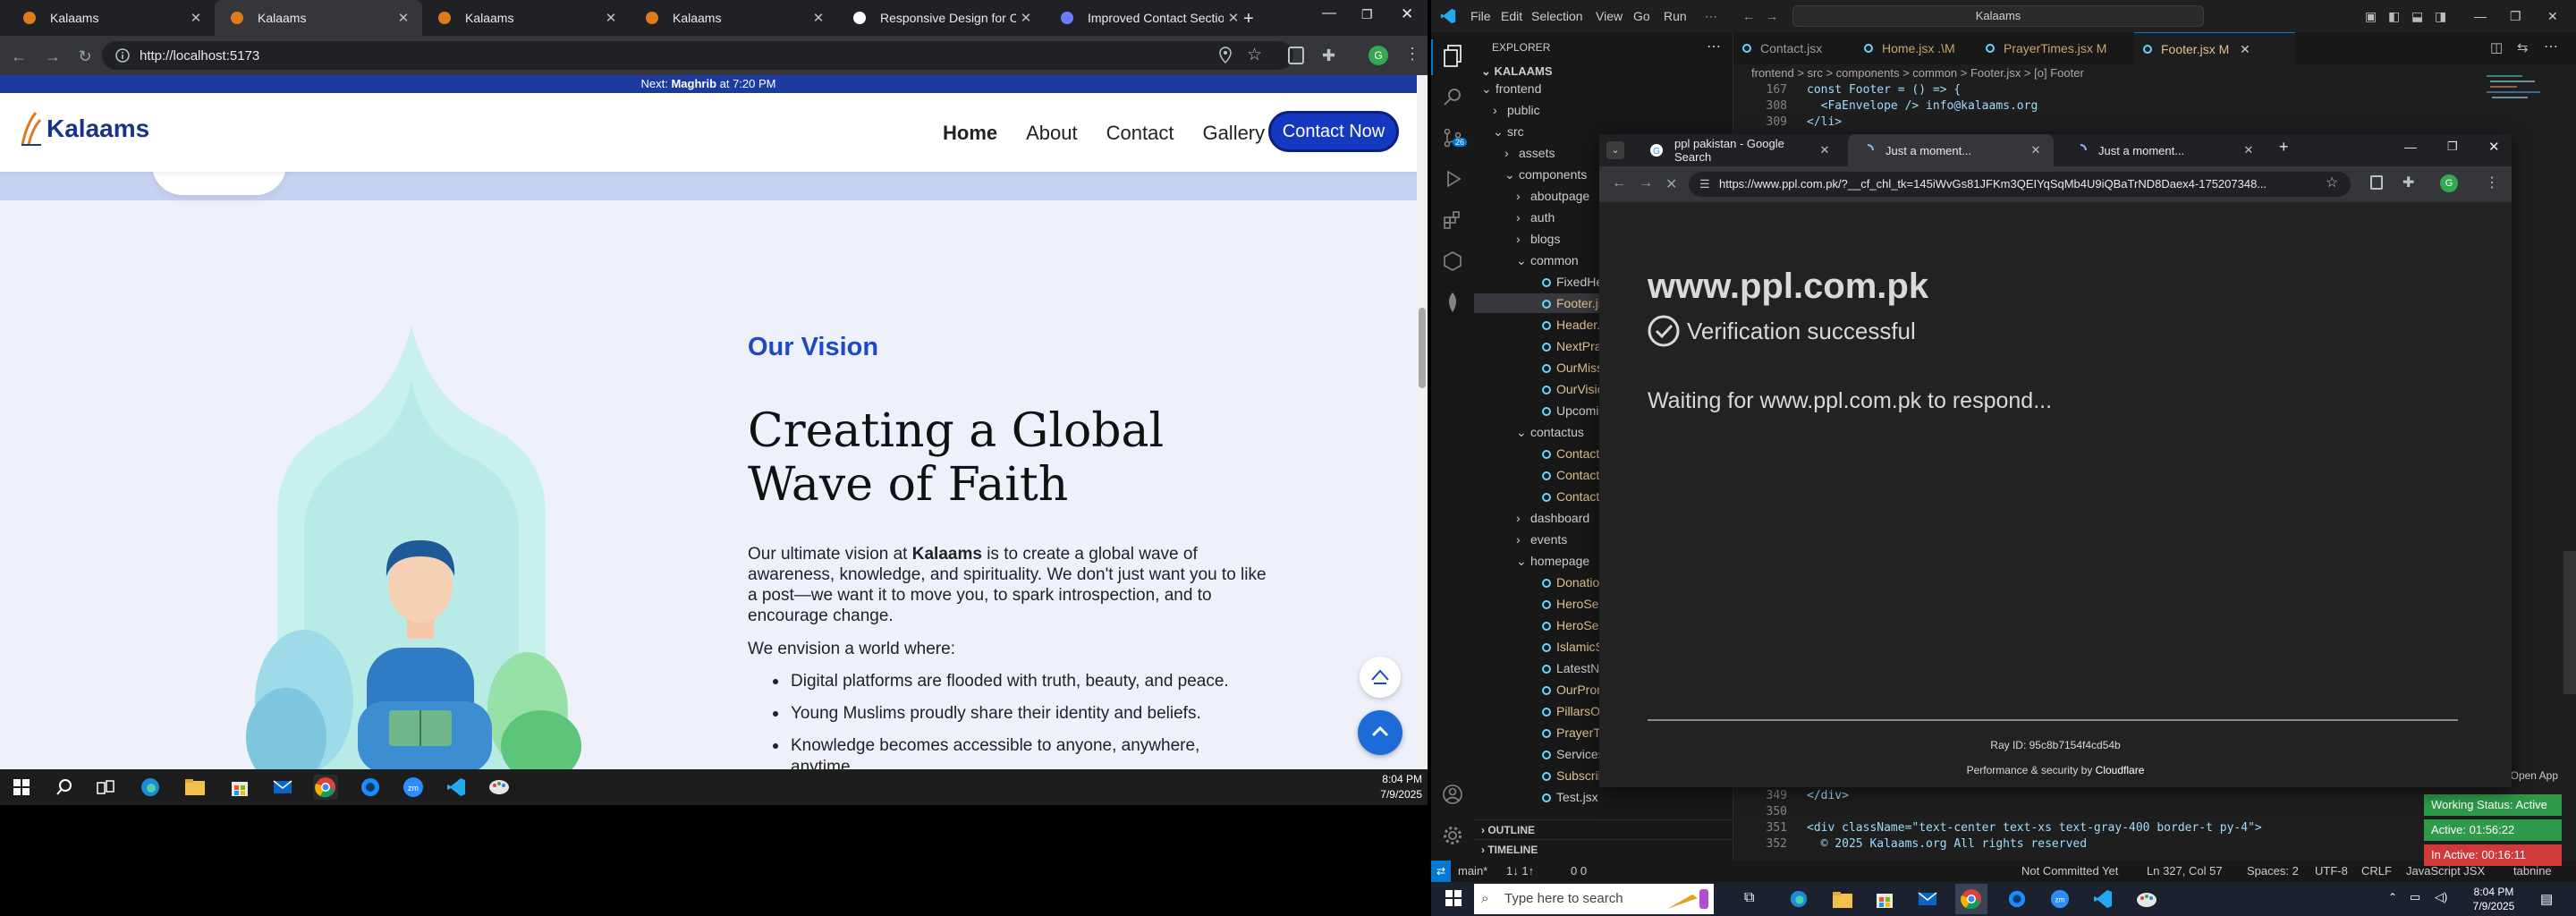  Describe the element at coordinates (2371, 16) in the screenshot. I see `layout-icon: ▣` at that location.